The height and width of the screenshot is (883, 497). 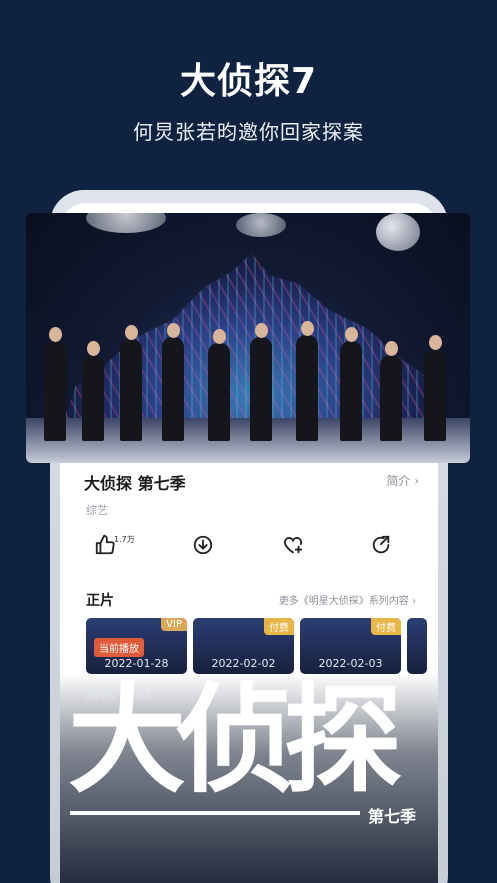 I want to click on like-button: 1.7万, so click(x=114, y=549).